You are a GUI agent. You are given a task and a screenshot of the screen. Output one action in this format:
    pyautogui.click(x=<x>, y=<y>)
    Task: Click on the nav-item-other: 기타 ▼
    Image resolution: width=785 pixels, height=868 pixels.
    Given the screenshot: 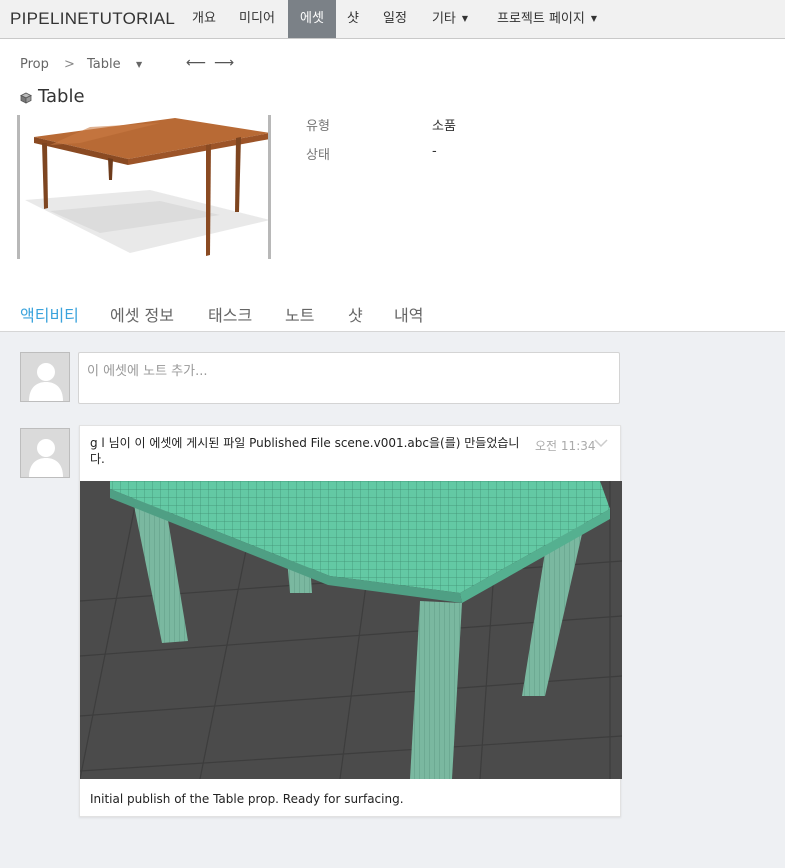 What is the action you would take?
    pyautogui.click(x=450, y=19)
    